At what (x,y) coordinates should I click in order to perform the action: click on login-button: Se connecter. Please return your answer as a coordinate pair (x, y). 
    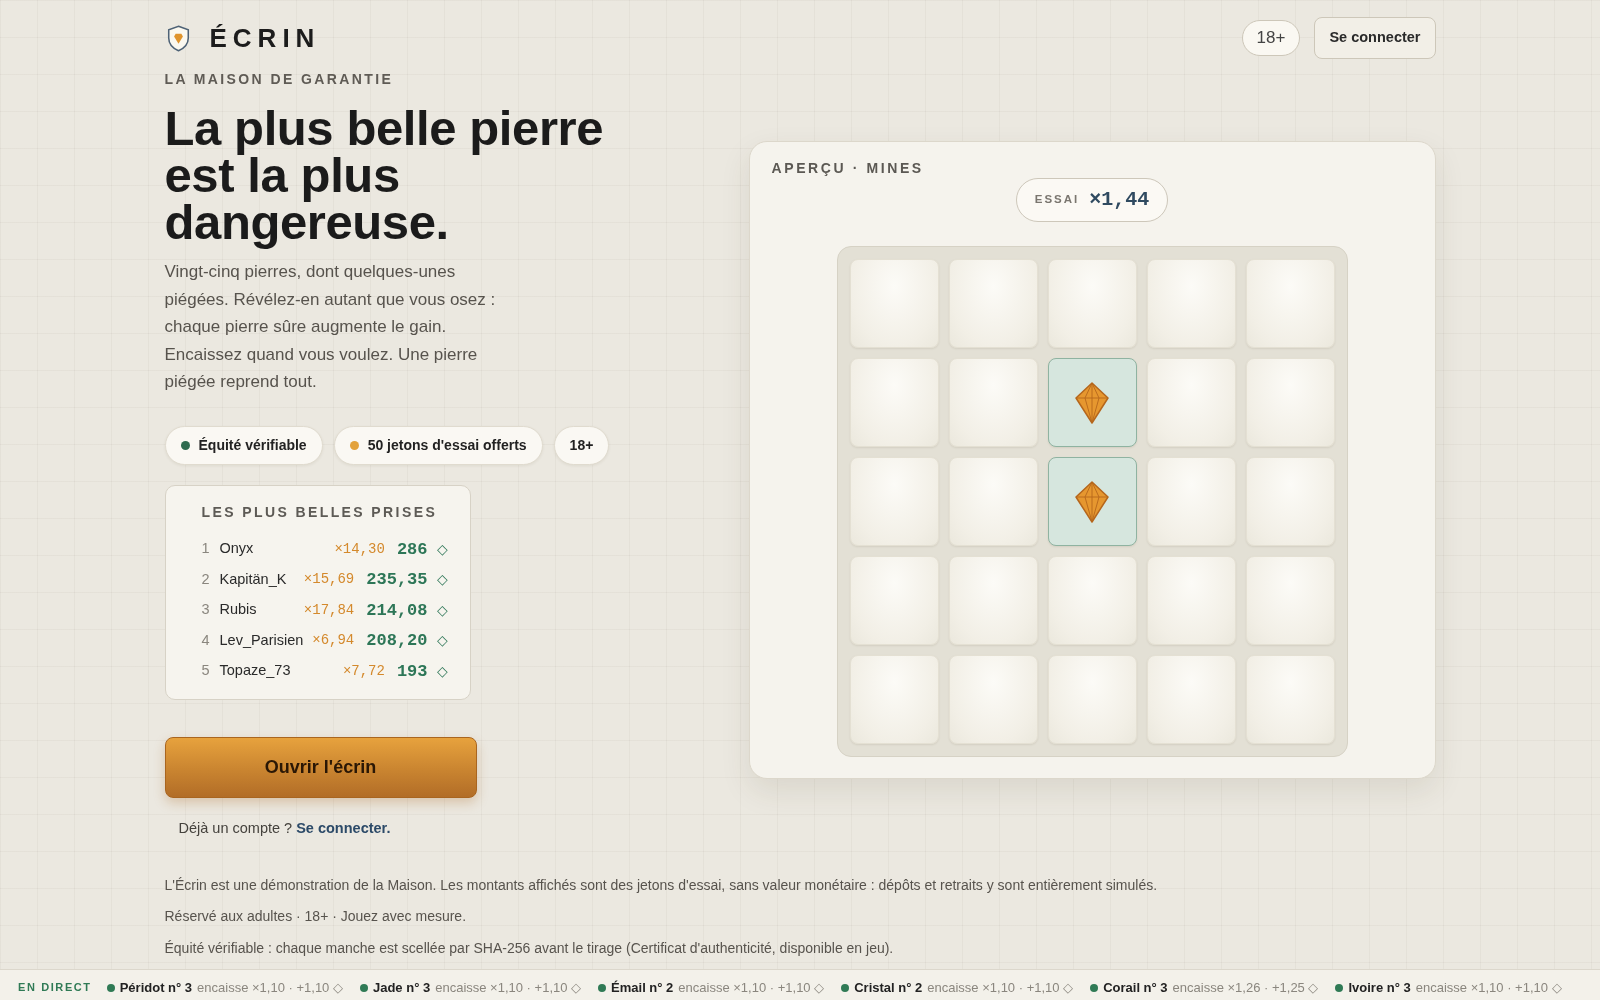
    Looking at the image, I should click on (1375, 38).